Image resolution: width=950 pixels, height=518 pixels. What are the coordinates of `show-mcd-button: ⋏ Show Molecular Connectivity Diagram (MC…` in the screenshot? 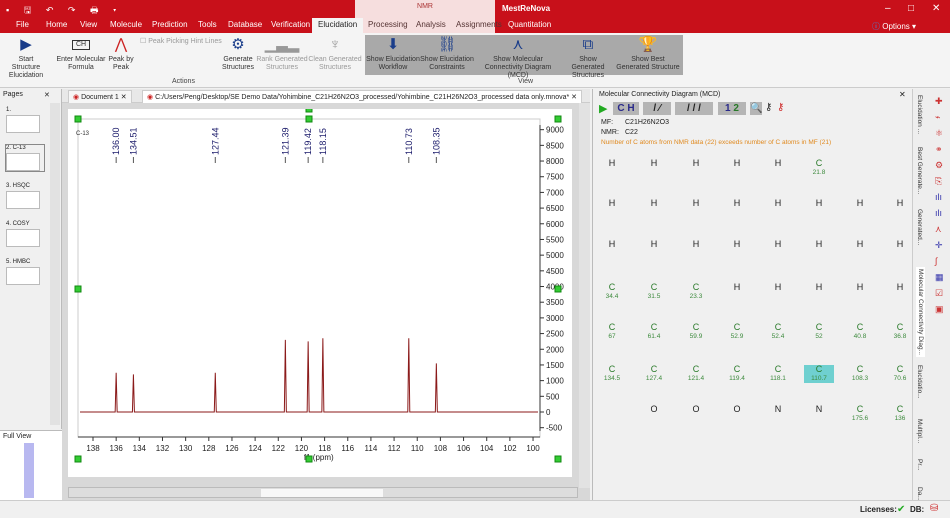 It's located at (518, 58).